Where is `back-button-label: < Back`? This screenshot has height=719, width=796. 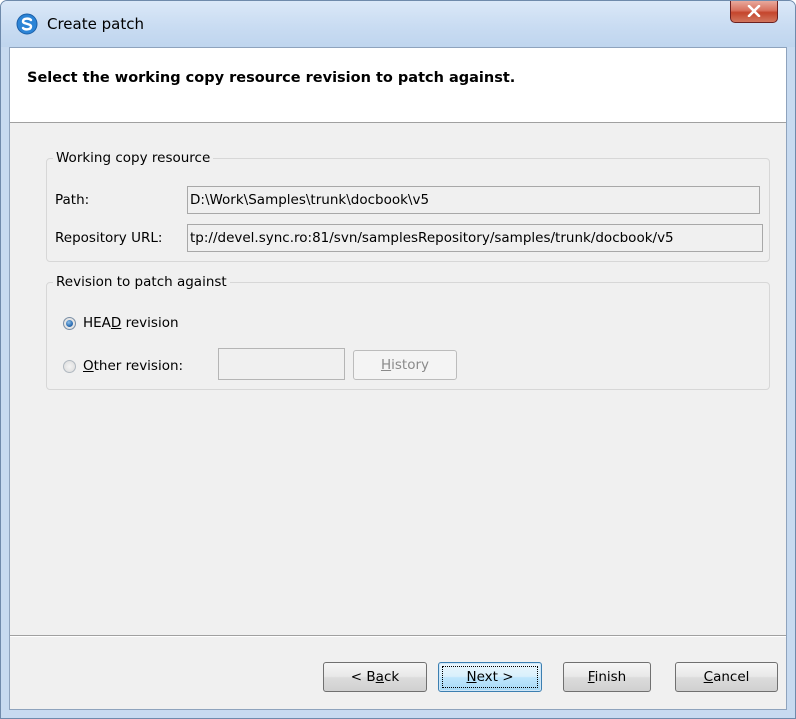 back-button-label: < Back is located at coordinates (375, 677).